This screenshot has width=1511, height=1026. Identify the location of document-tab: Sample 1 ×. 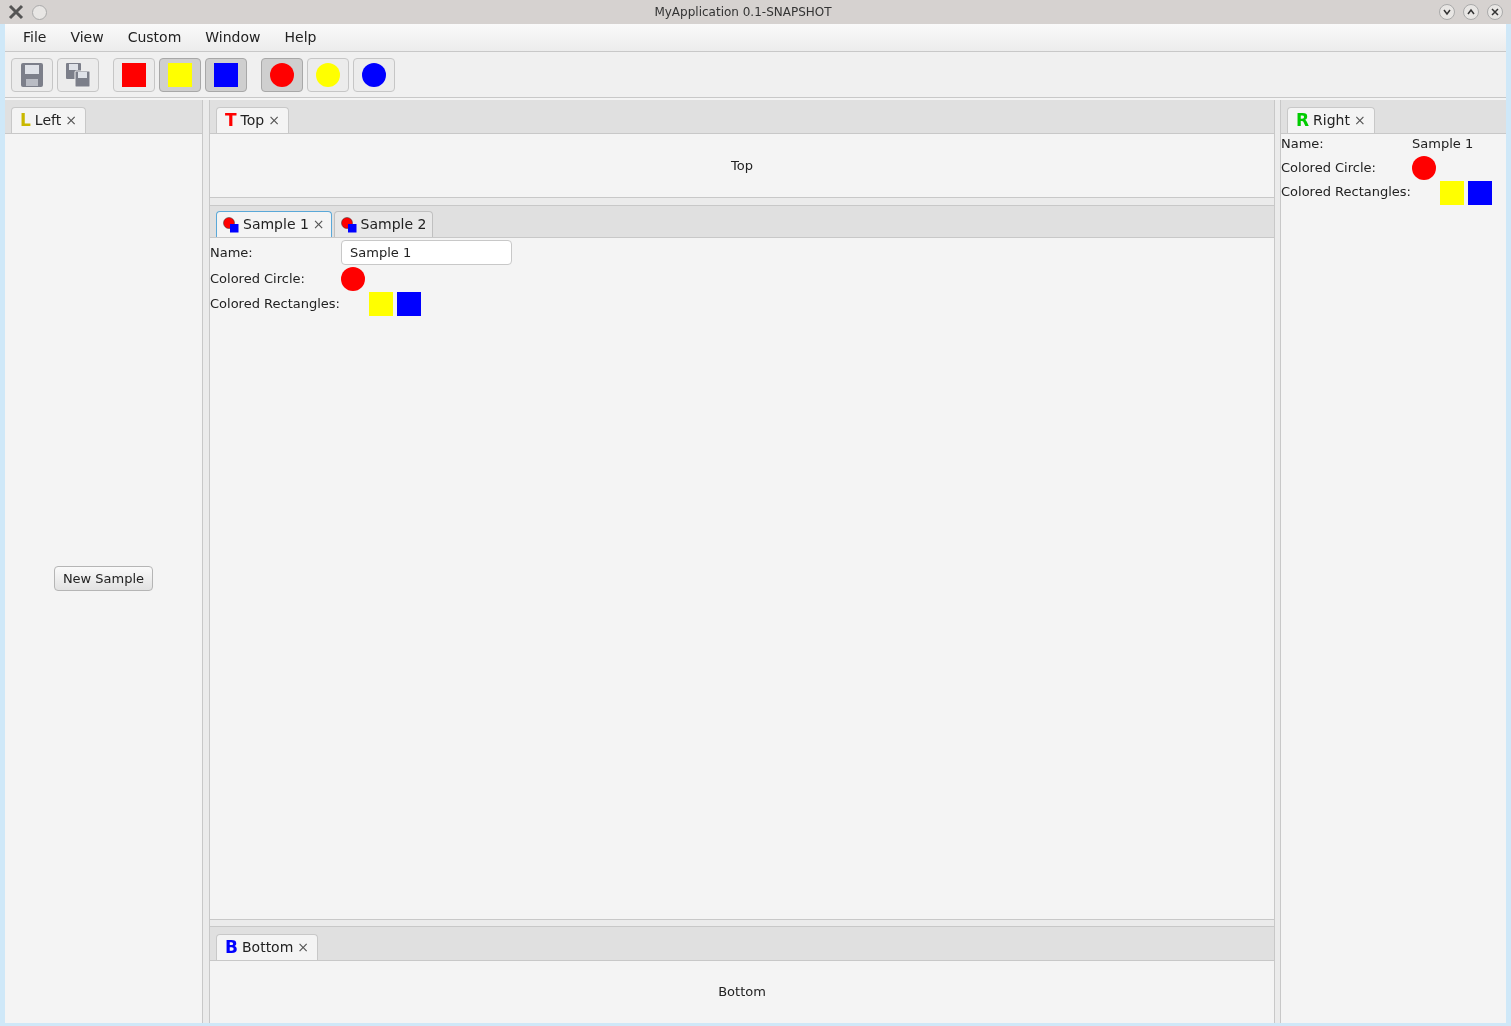
(274, 224).